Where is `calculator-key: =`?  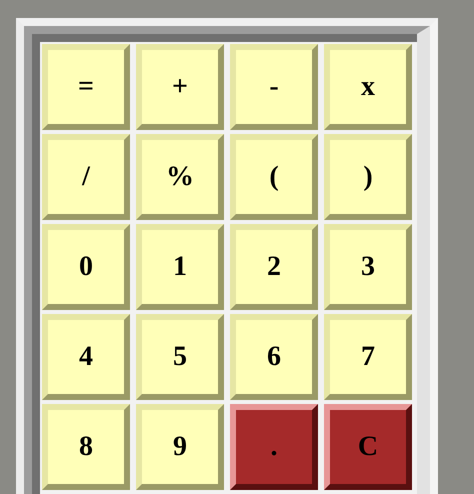
calculator-key: = is located at coordinates (86, 87).